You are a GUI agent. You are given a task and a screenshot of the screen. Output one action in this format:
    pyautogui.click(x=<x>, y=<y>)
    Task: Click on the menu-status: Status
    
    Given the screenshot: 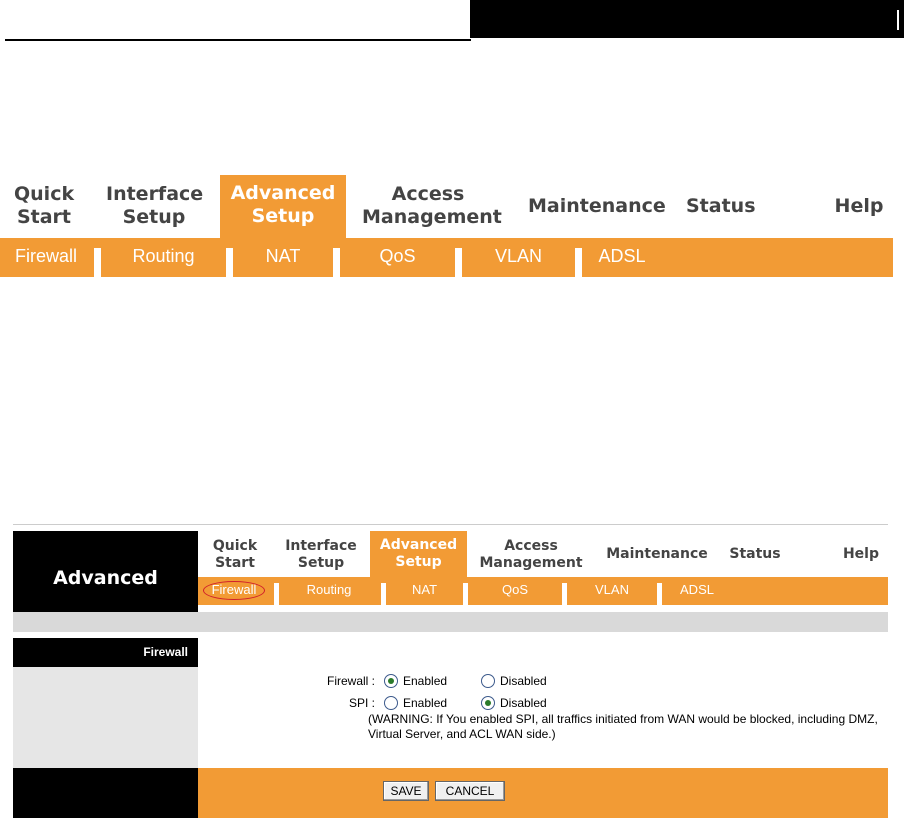 What is the action you would take?
    pyautogui.click(x=721, y=206)
    